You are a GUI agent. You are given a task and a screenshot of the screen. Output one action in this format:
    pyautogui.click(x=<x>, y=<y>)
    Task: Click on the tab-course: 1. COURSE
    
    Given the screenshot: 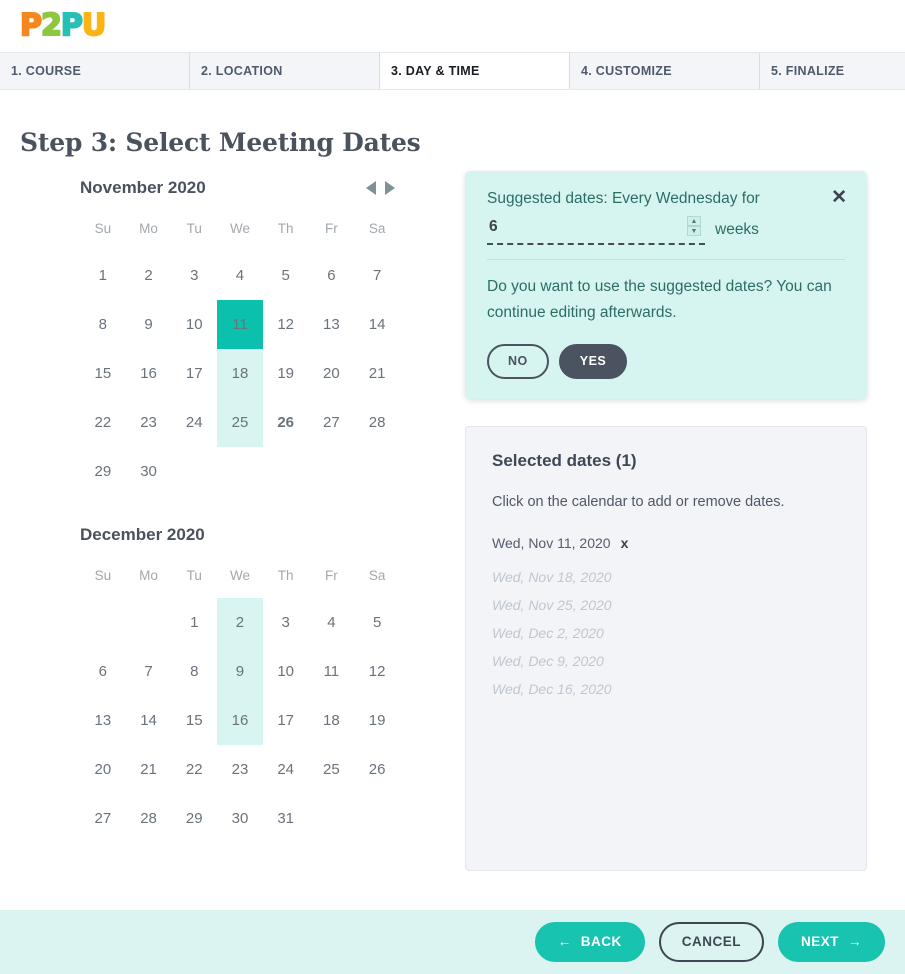 What is the action you would take?
    pyautogui.click(x=95, y=71)
    